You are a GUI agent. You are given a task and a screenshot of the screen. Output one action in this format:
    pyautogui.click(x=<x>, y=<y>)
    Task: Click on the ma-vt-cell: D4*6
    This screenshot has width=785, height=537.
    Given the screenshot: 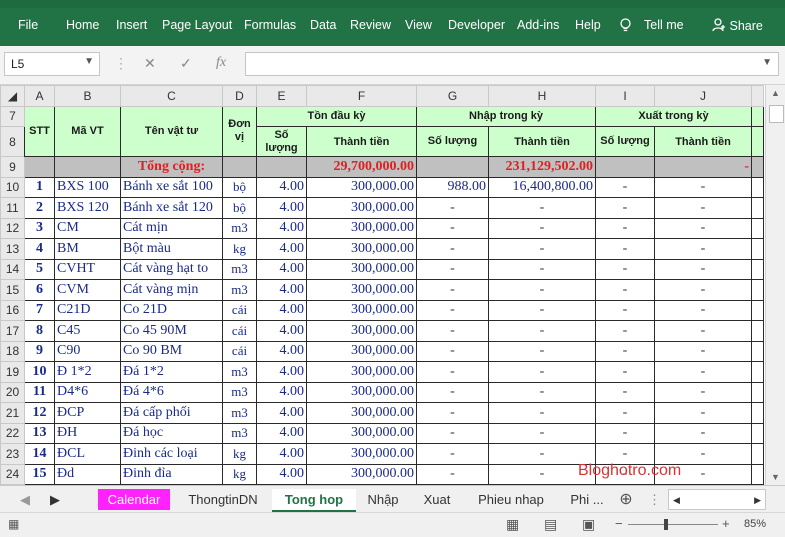 What is the action you would take?
    pyautogui.click(x=87, y=392)
    